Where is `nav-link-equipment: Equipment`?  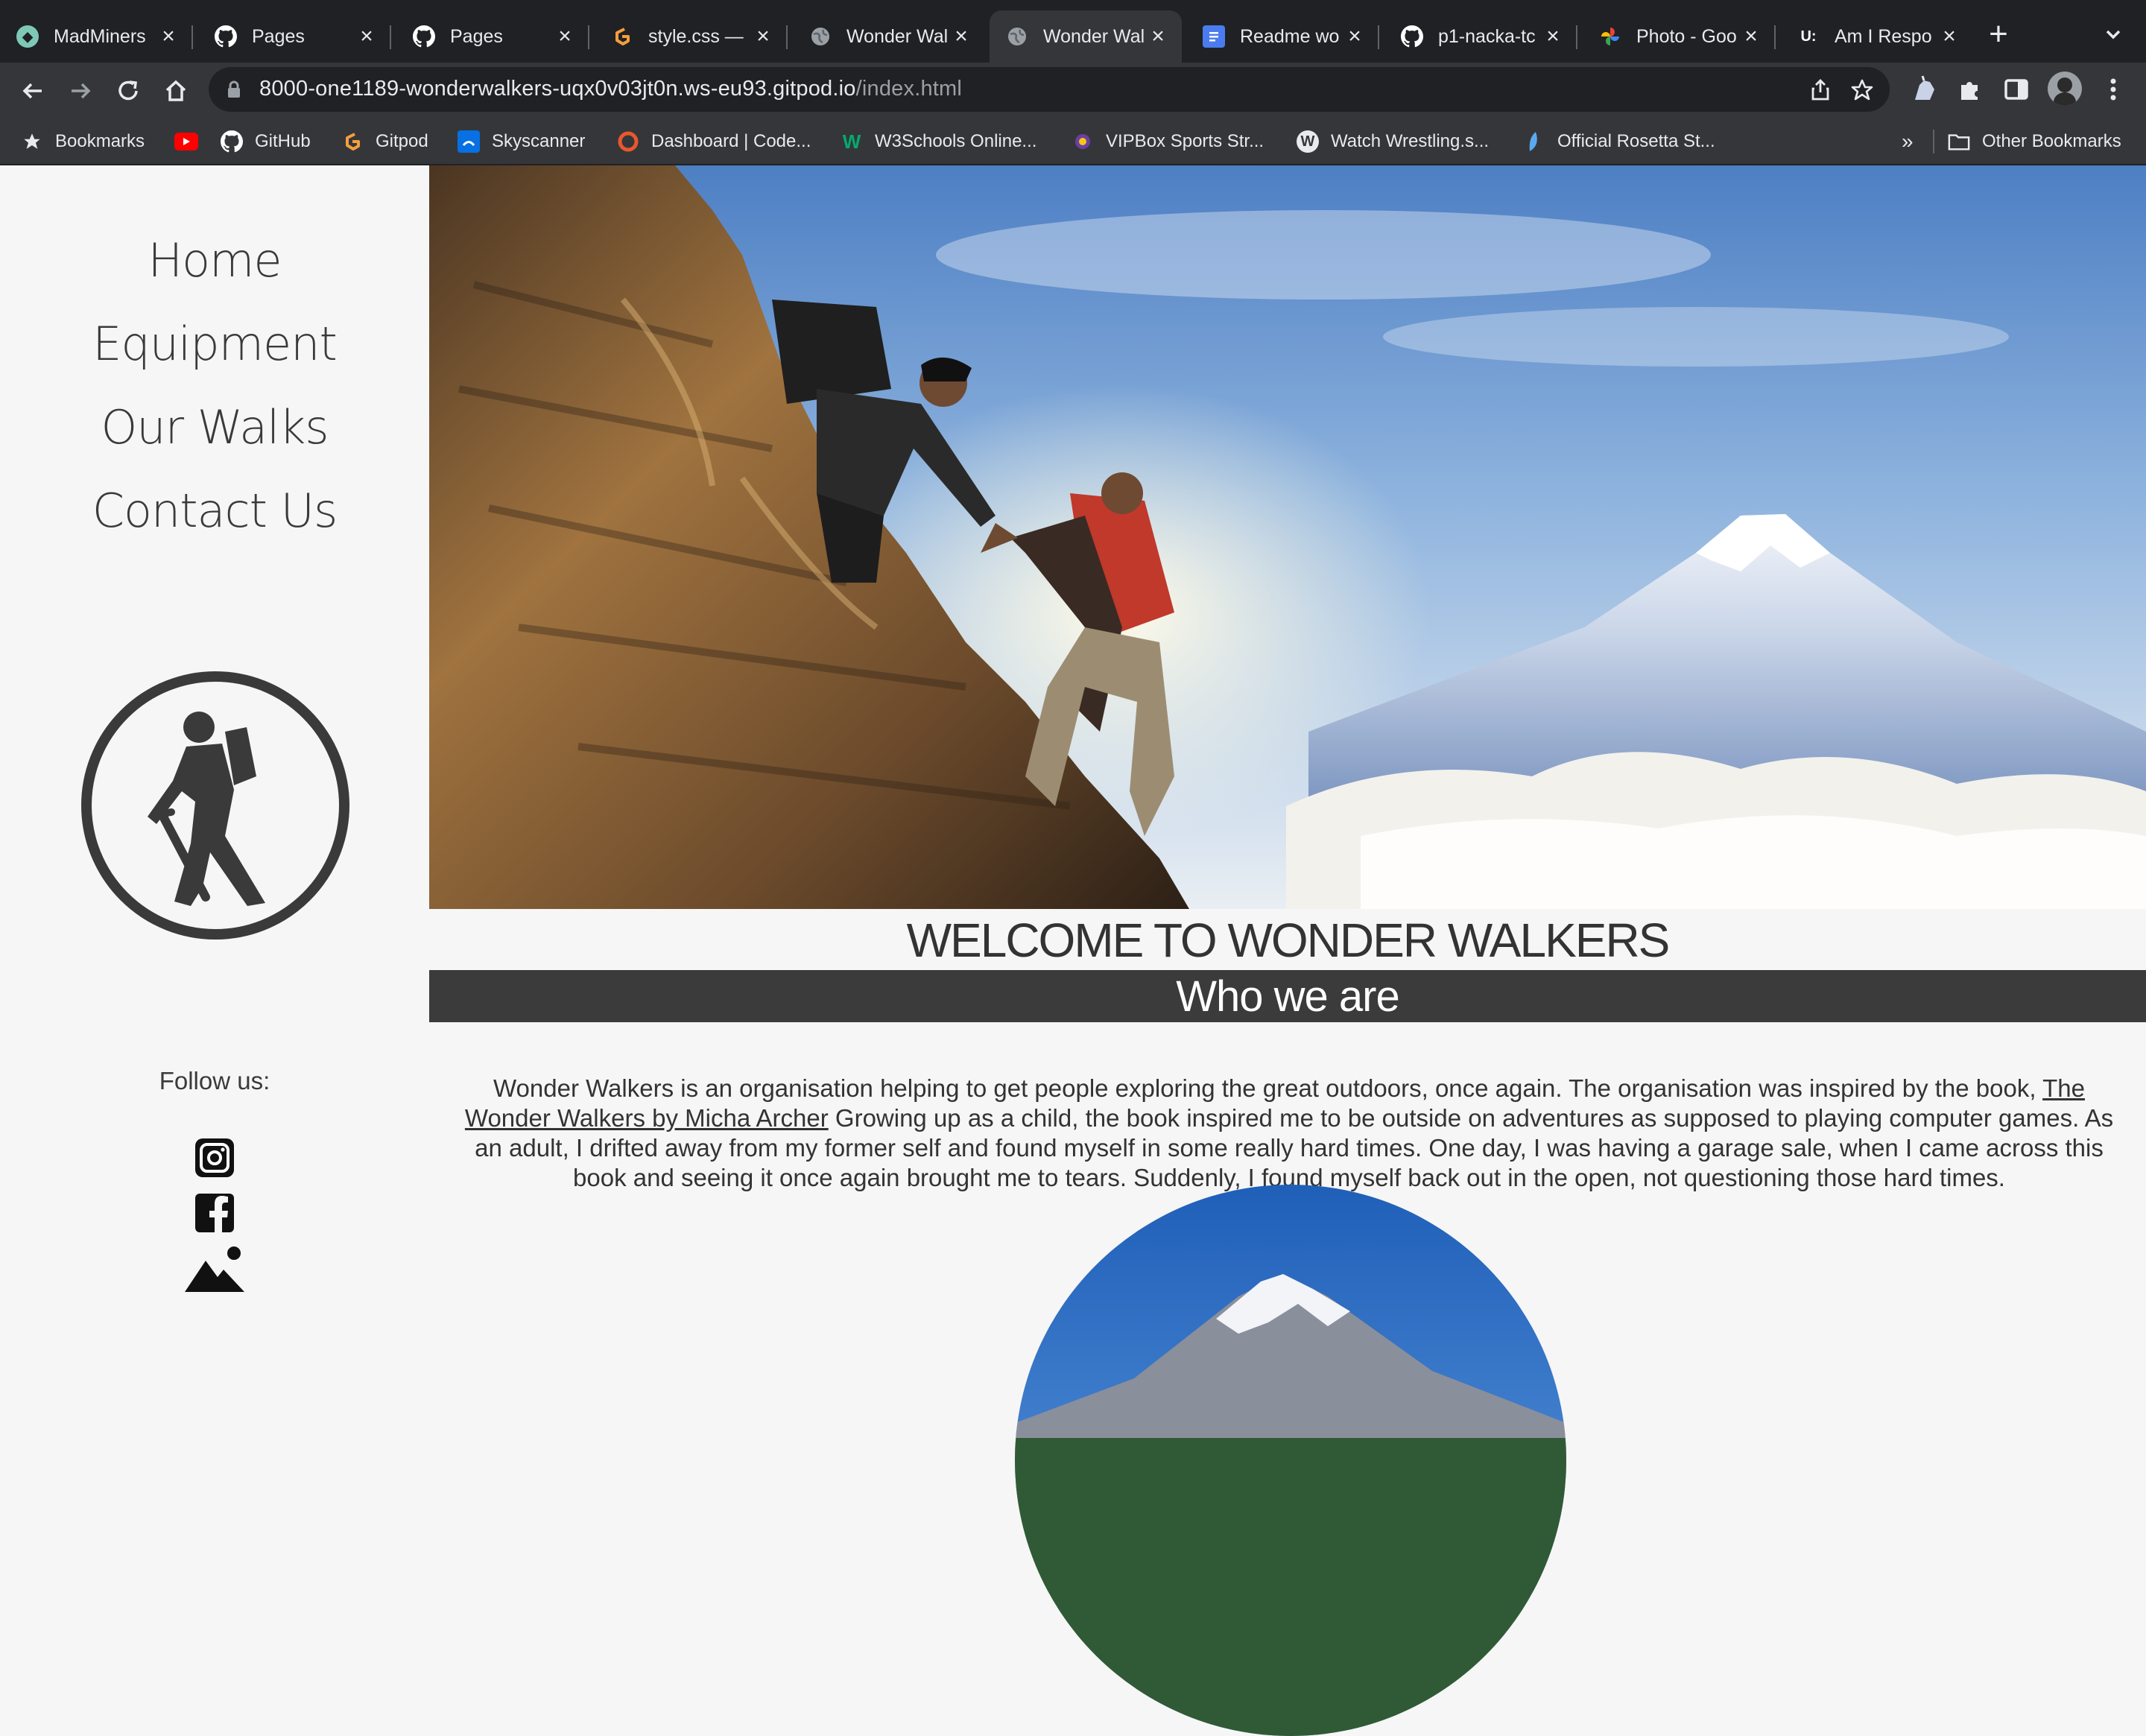
nav-link-equipment: Equipment is located at coordinates (214, 344).